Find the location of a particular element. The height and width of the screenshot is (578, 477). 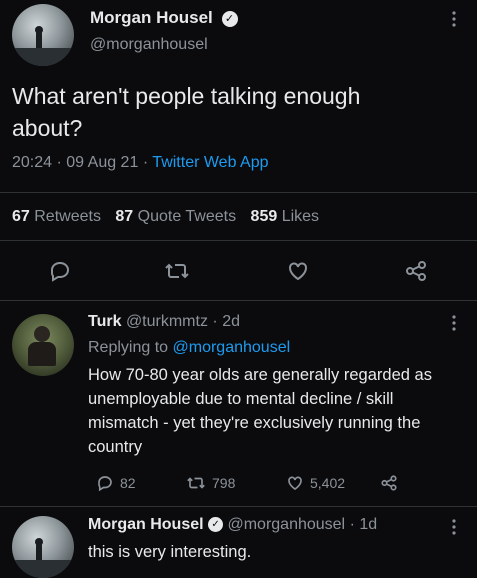

author-handle: @morganhousel is located at coordinates (149, 45).